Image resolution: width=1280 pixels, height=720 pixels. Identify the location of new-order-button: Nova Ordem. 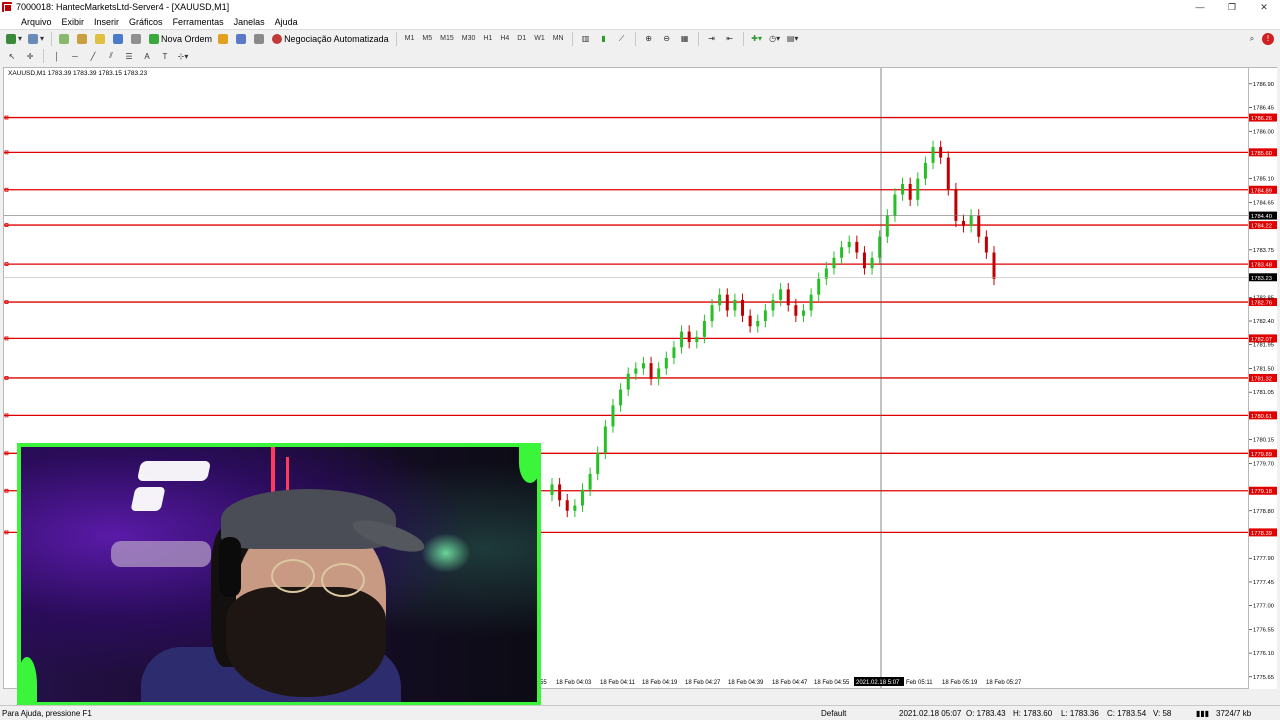
(180, 39).